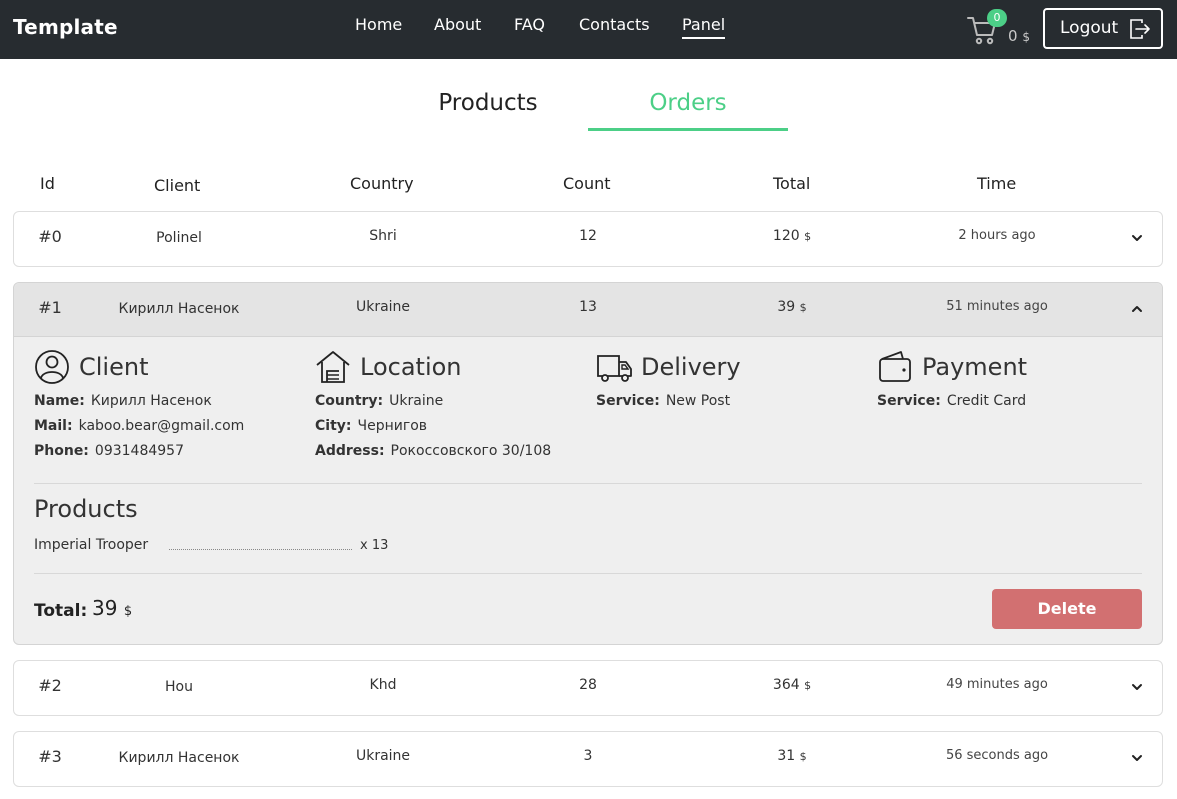 Image resolution: width=1177 pixels, height=799 pixels. What do you see at coordinates (997, 755) in the screenshot?
I see `order-time: 56 seconds ago` at bounding box center [997, 755].